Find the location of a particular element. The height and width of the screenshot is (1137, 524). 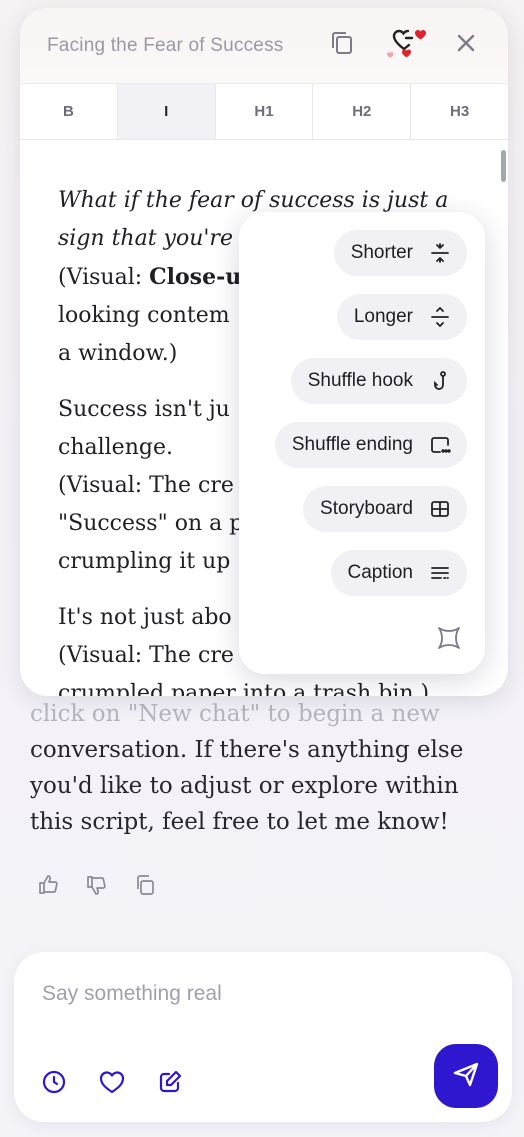

bold-button: B is located at coordinates (69, 111).